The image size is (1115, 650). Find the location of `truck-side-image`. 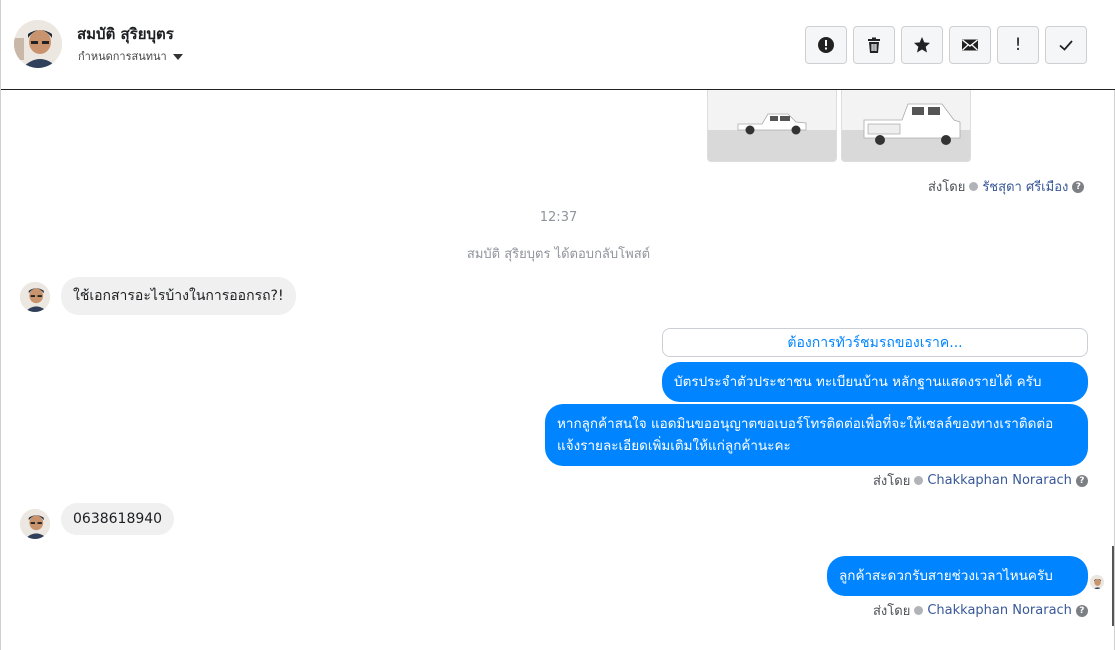

truck-side-image is located at coordinates (772, 125).